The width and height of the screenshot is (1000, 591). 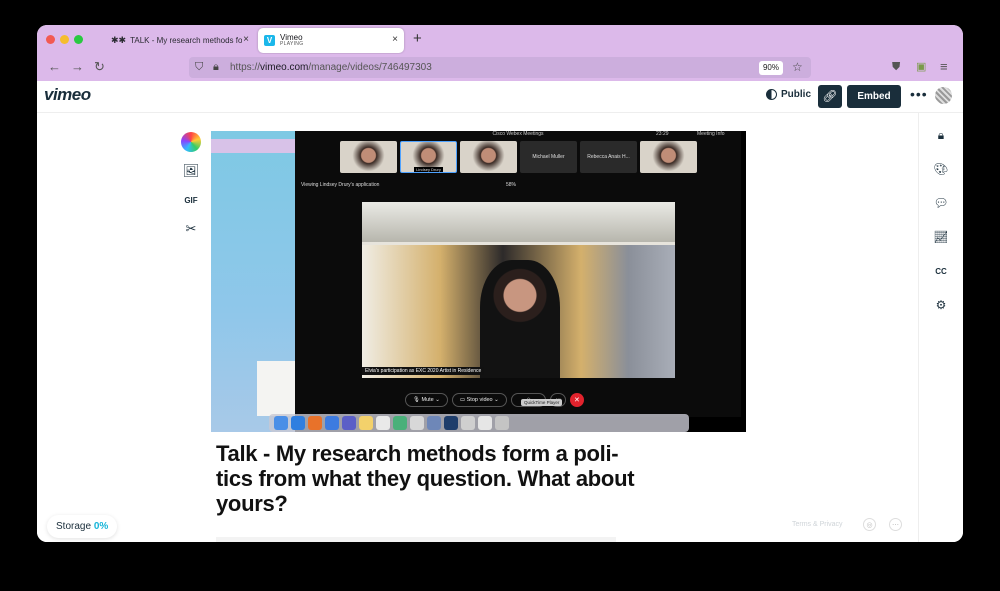 I want to click on webex-app-title: Cisco Webex Meetings, so click(x=518, y=134).